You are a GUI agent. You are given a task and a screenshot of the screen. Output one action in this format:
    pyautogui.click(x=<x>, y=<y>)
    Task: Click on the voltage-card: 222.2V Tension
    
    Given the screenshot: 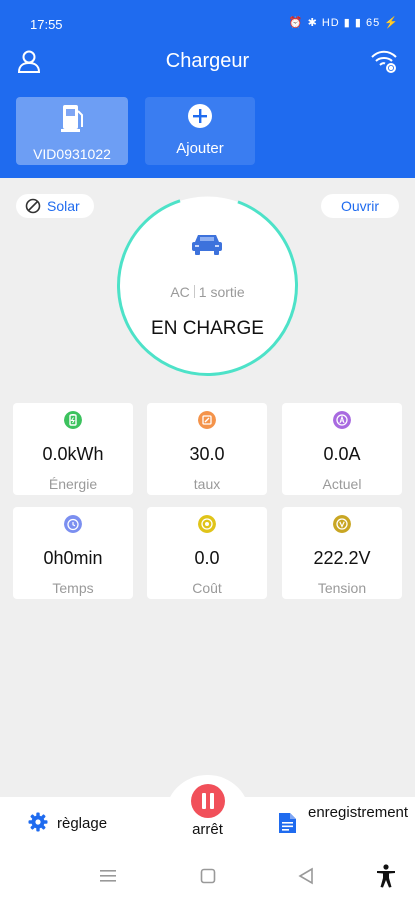 What is the action you would take?
    pyautogui.click(x=342, y=553)
    